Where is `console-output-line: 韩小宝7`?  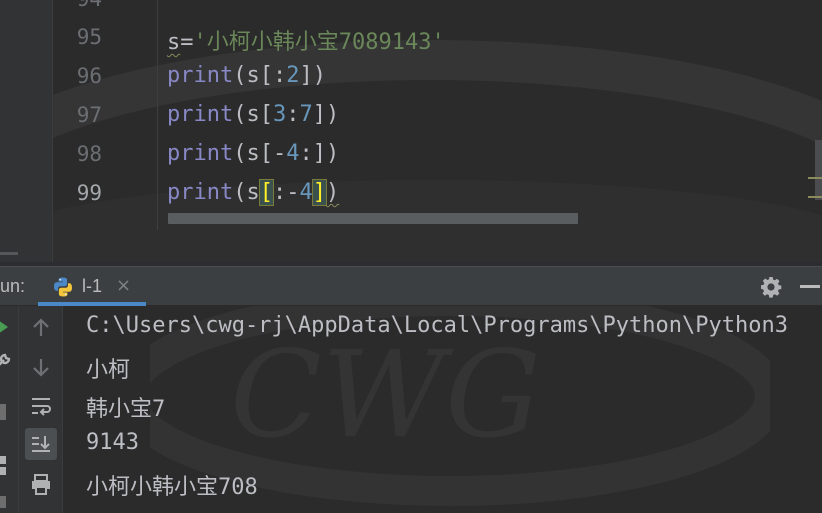
console-output-line: 韩小宝7 is located at coordinates (126, 409).